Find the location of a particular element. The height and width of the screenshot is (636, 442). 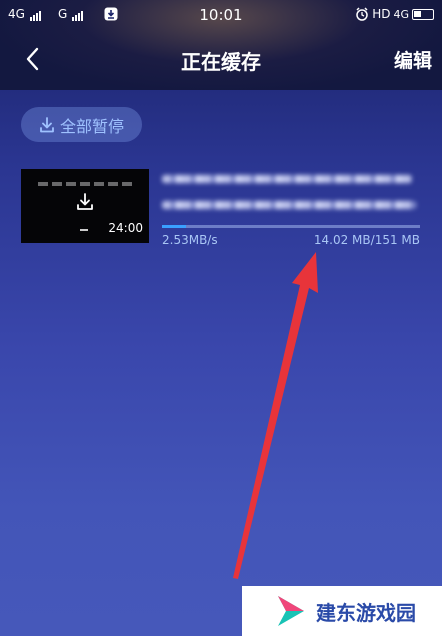

watermark-text: 建东游戏园 is located at coordinates (366, 612).